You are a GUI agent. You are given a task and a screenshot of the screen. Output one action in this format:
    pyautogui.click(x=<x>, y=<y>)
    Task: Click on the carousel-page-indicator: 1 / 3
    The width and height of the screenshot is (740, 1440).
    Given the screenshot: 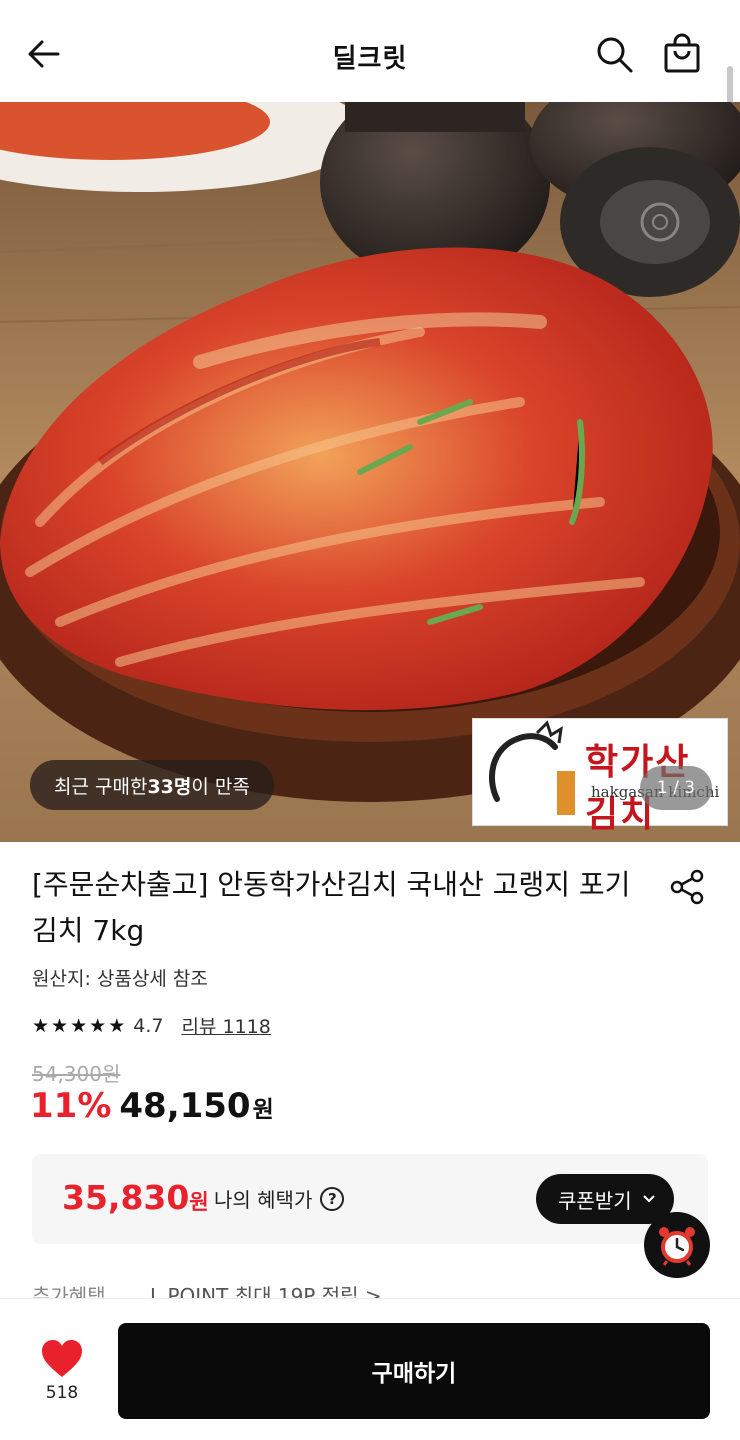 What is the action you would take?
    pyautogui.click(x=676, y=788)
    